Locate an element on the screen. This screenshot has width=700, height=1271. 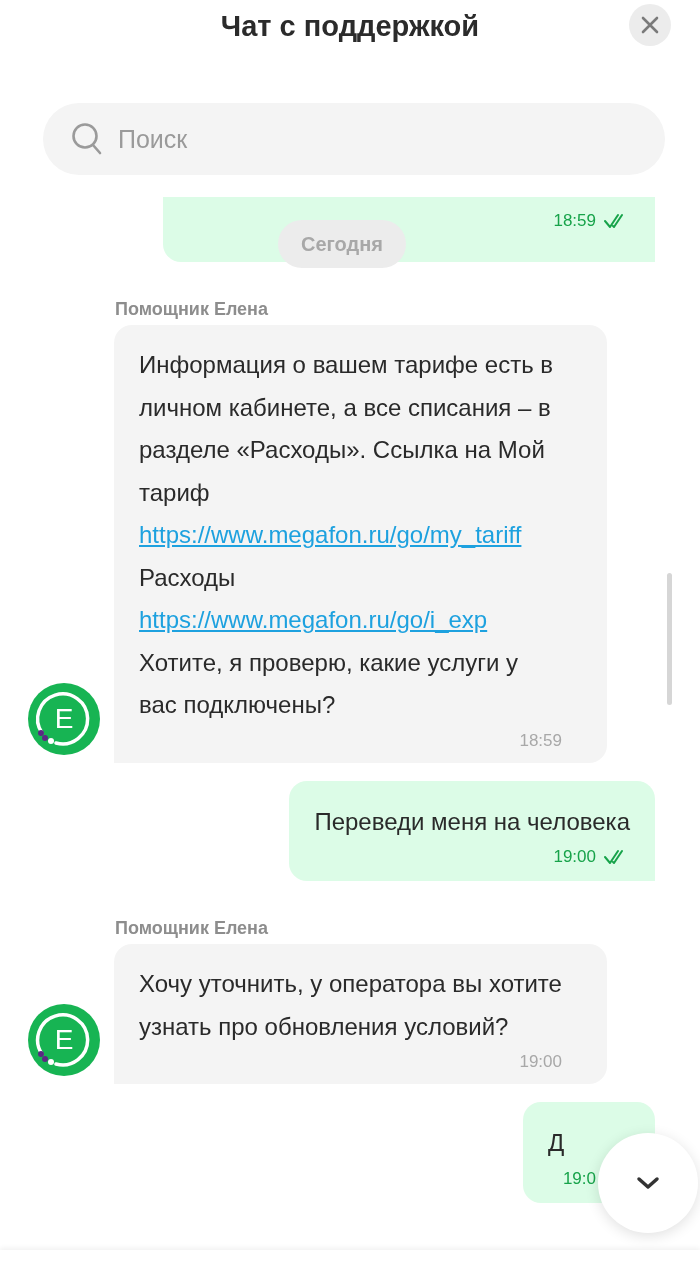
link: https://www.megafon.ru/go/my_tariff is located at coordinates (330, 534).